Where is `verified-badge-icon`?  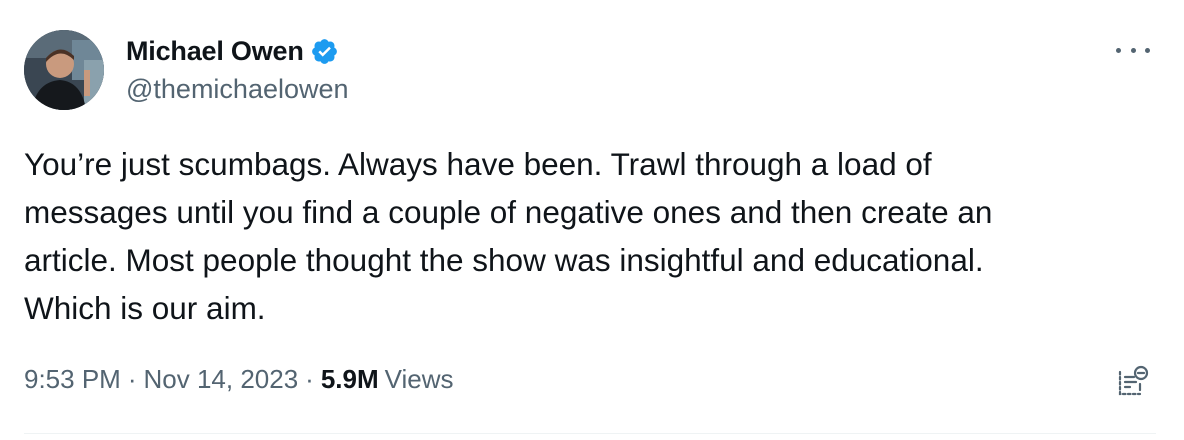
verified-badge-icon is located at coordinates (324, 51).